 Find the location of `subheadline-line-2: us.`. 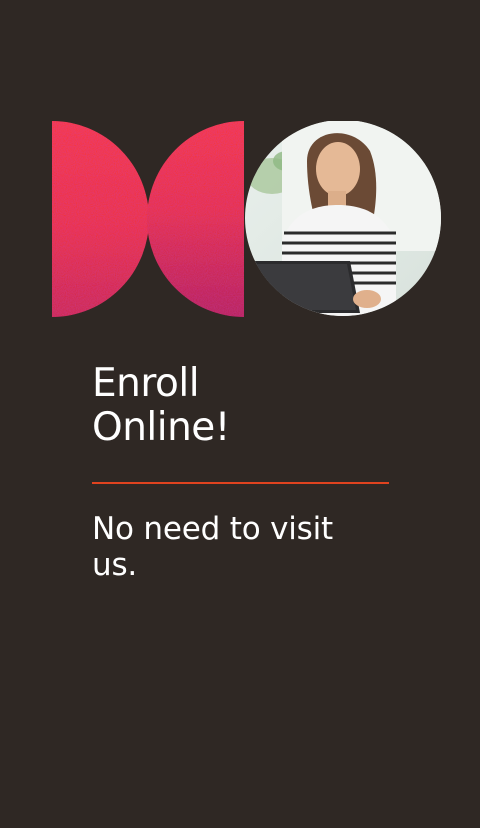

subheadline-line-2: us. is located at coordinates (115, 565).